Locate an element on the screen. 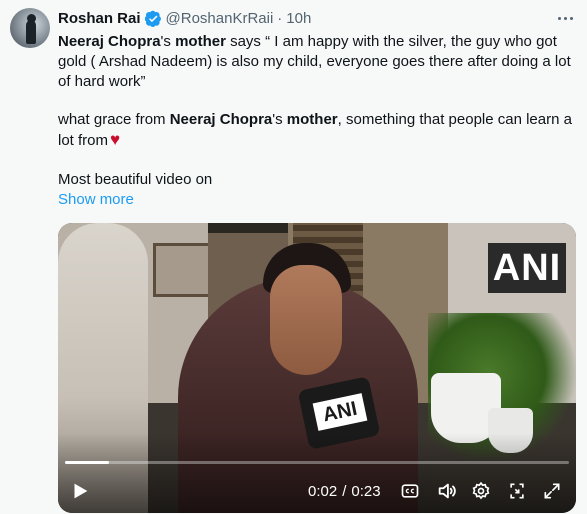  progress-bar is located at coordinates (317, 462).